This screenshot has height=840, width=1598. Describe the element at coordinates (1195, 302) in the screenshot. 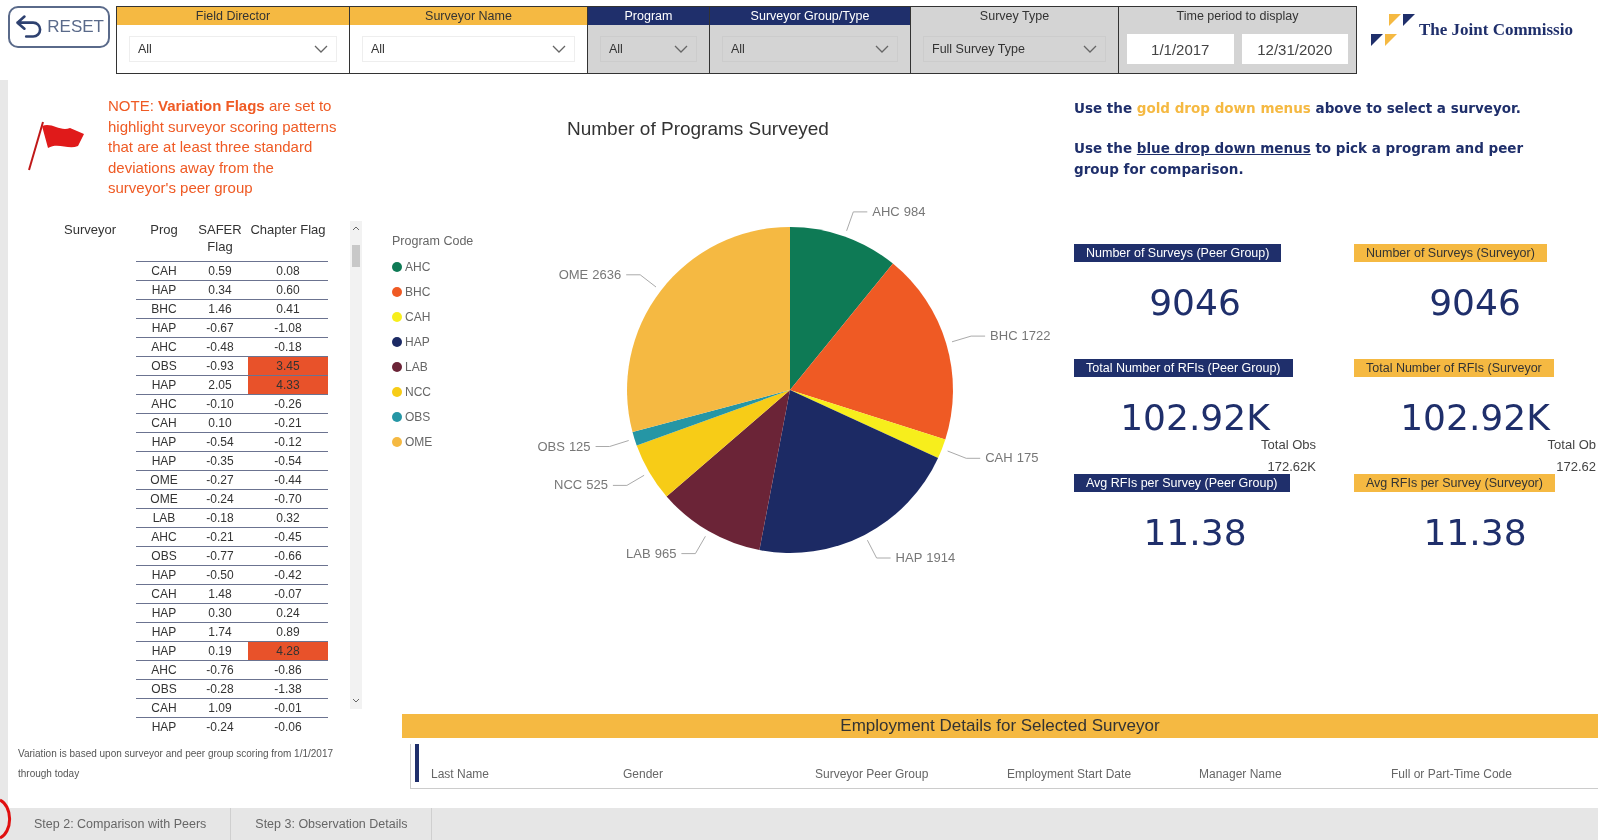

I see `kpi-value: 9046` at that location.